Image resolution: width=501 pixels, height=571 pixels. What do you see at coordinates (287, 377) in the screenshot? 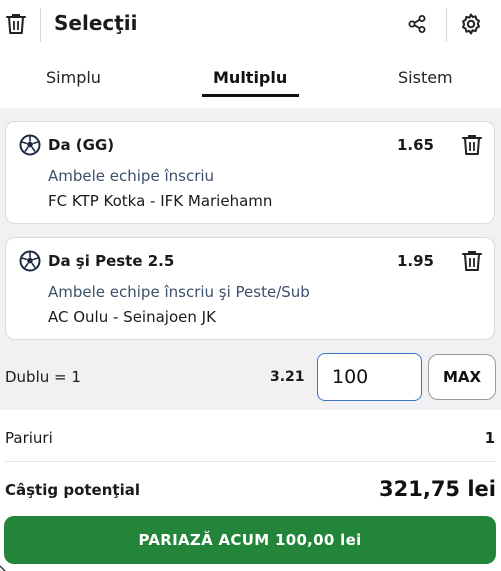
I see `total-odd: 3.21` at bounding box center [287, 377].